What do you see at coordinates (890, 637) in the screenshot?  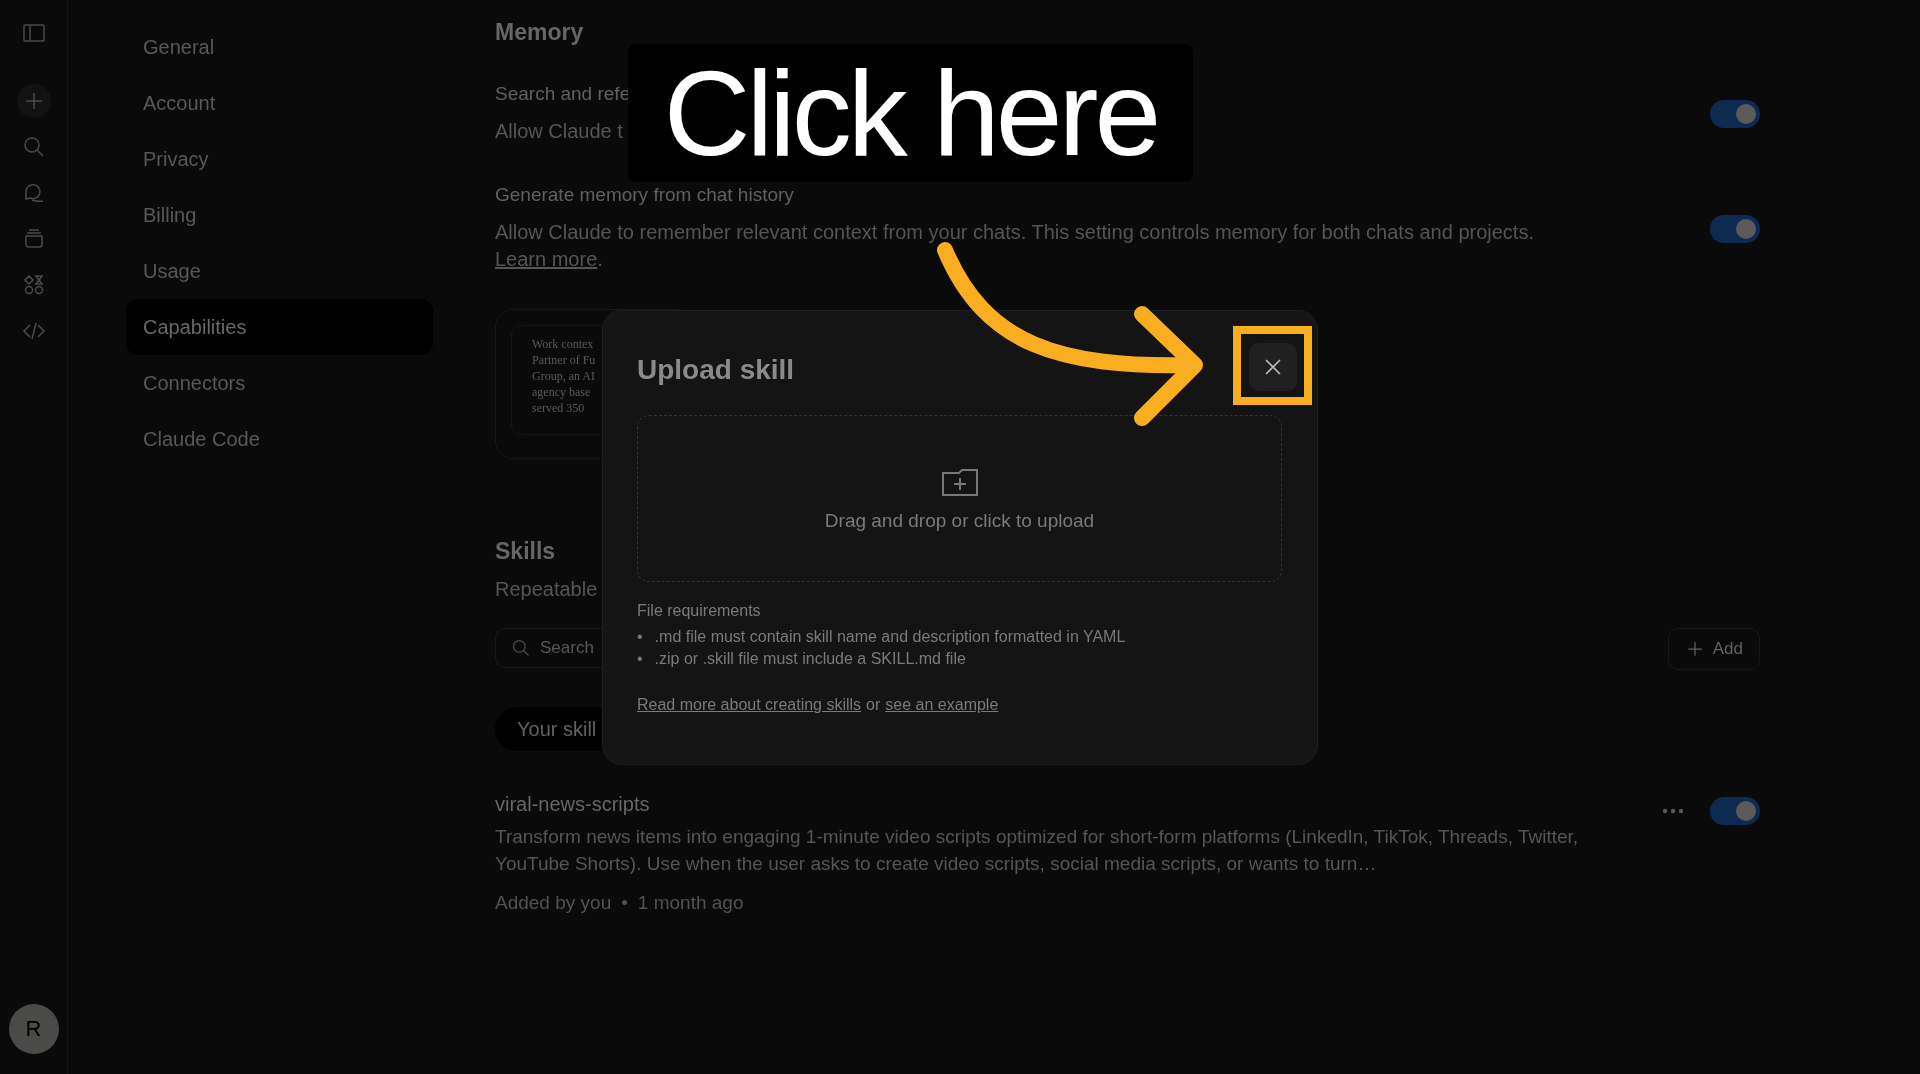 I see `requirement-item: .md file must contain skill name and description formatted in YAML` at bounding box center [890, 637].